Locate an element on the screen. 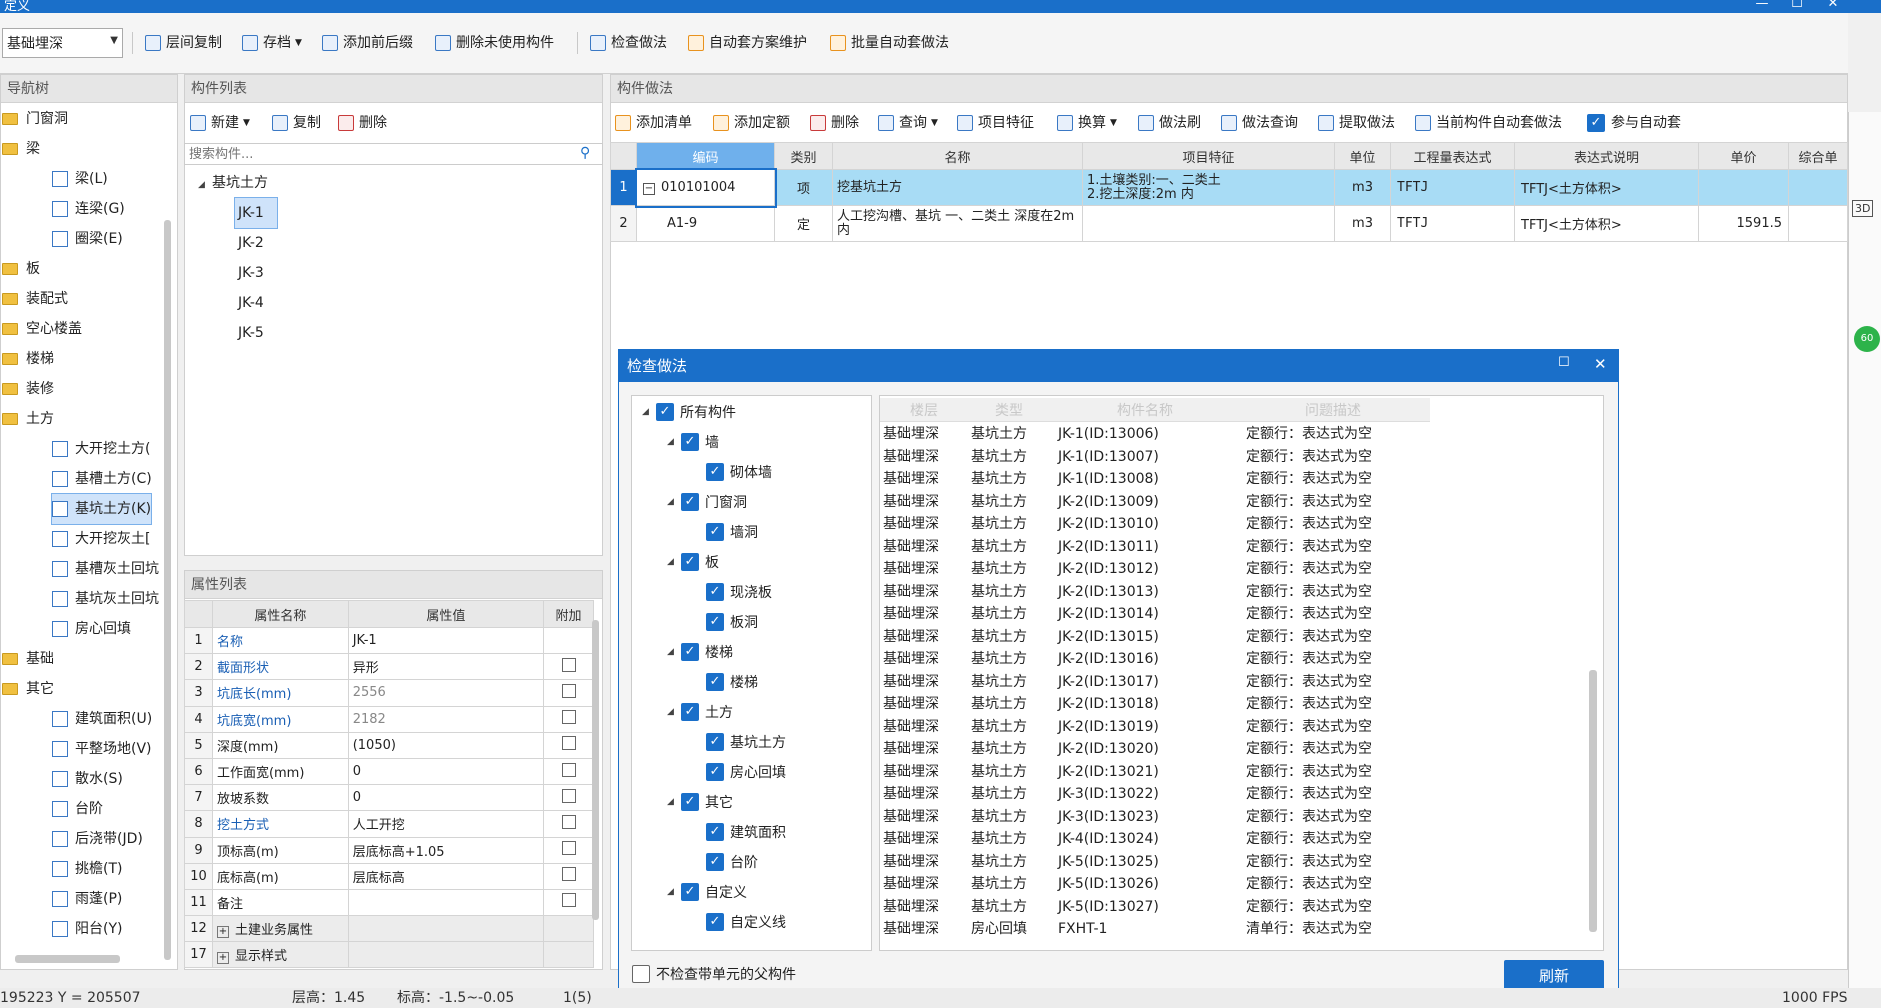 The width and height of the screenshot is (1881, 1008). result-row: 基础埋深 基坑土方 JK-5(ID:13026) 定额行：表达式为空 is located at coordinates (1233, 884).